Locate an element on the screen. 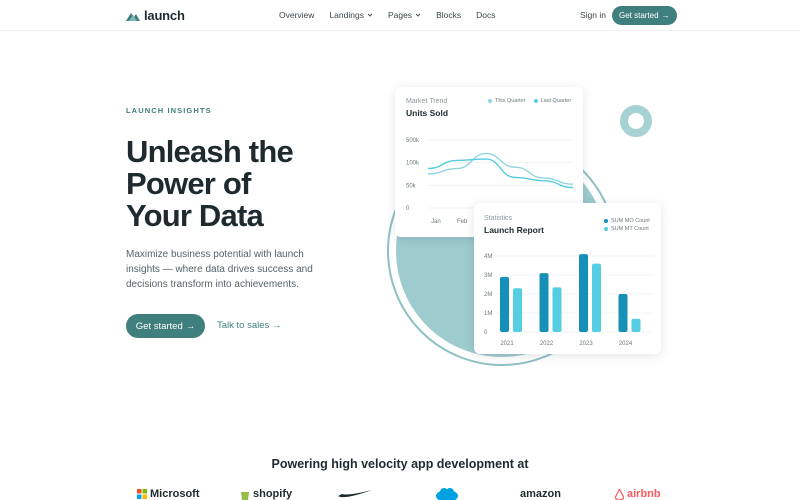 The height and width of the screenshot is (500, 800). nav-item-blocks: Blocks is located at coordinates (448, 15).